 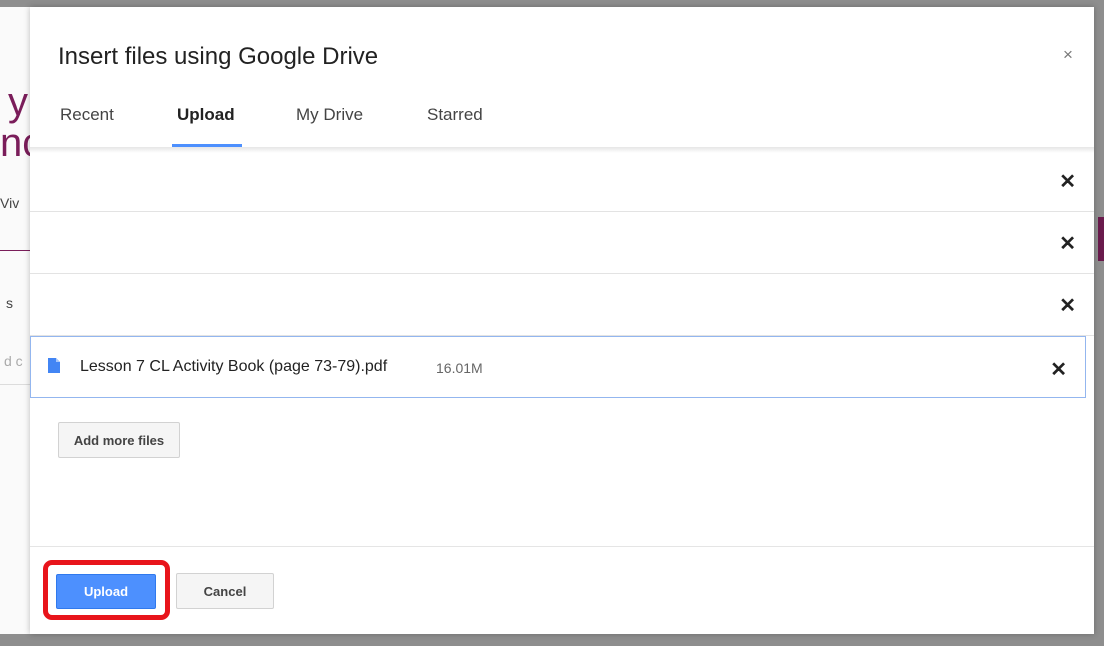 I want to click on tab-bar: Recent Upload My Drive Starred, so click(x=562, y=121).